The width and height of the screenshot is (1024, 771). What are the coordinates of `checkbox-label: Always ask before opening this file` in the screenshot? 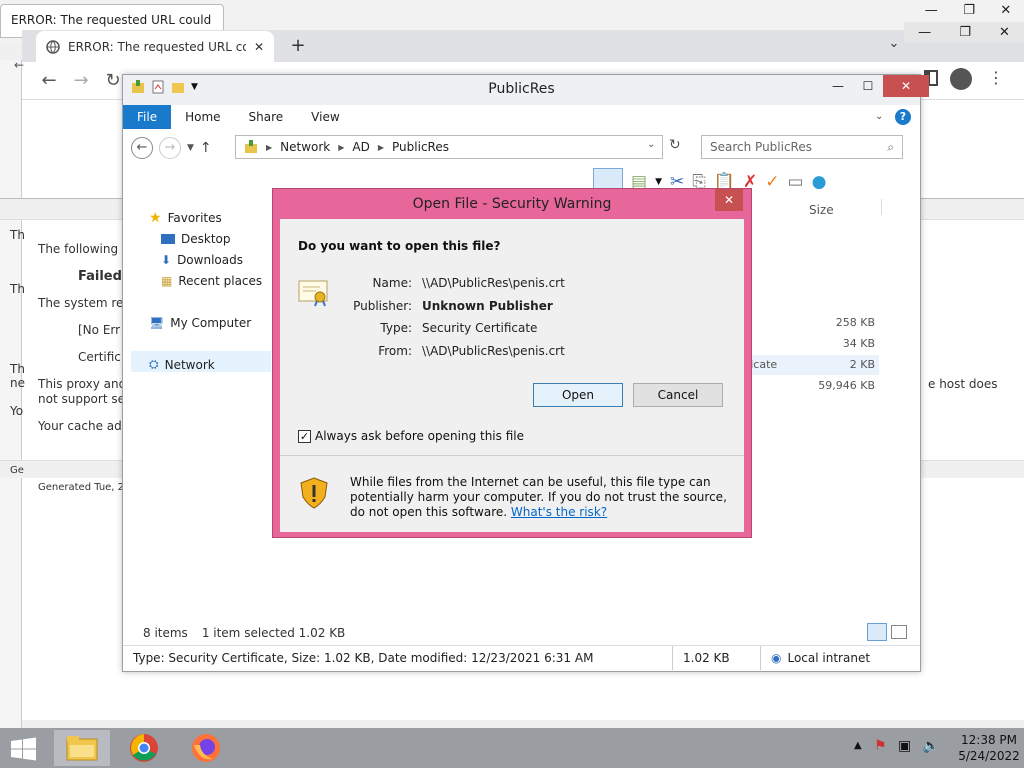 It's located at (419, 436).